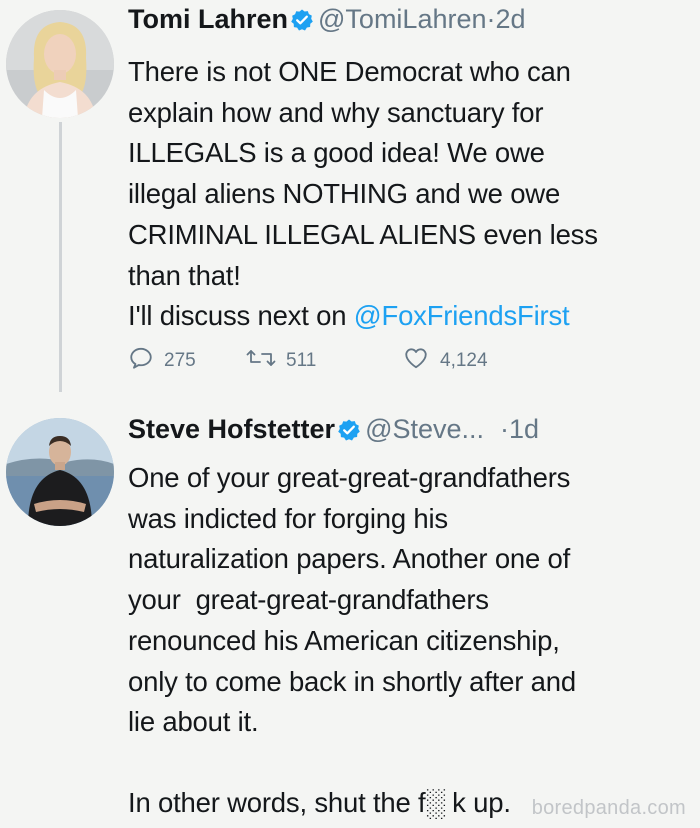 This screenshot has height=828, width=700. What do you see at coordinates (288, 518) in the screenshot?
I see `text-line: was indicted for forging his` at bounding box center [288, 518].